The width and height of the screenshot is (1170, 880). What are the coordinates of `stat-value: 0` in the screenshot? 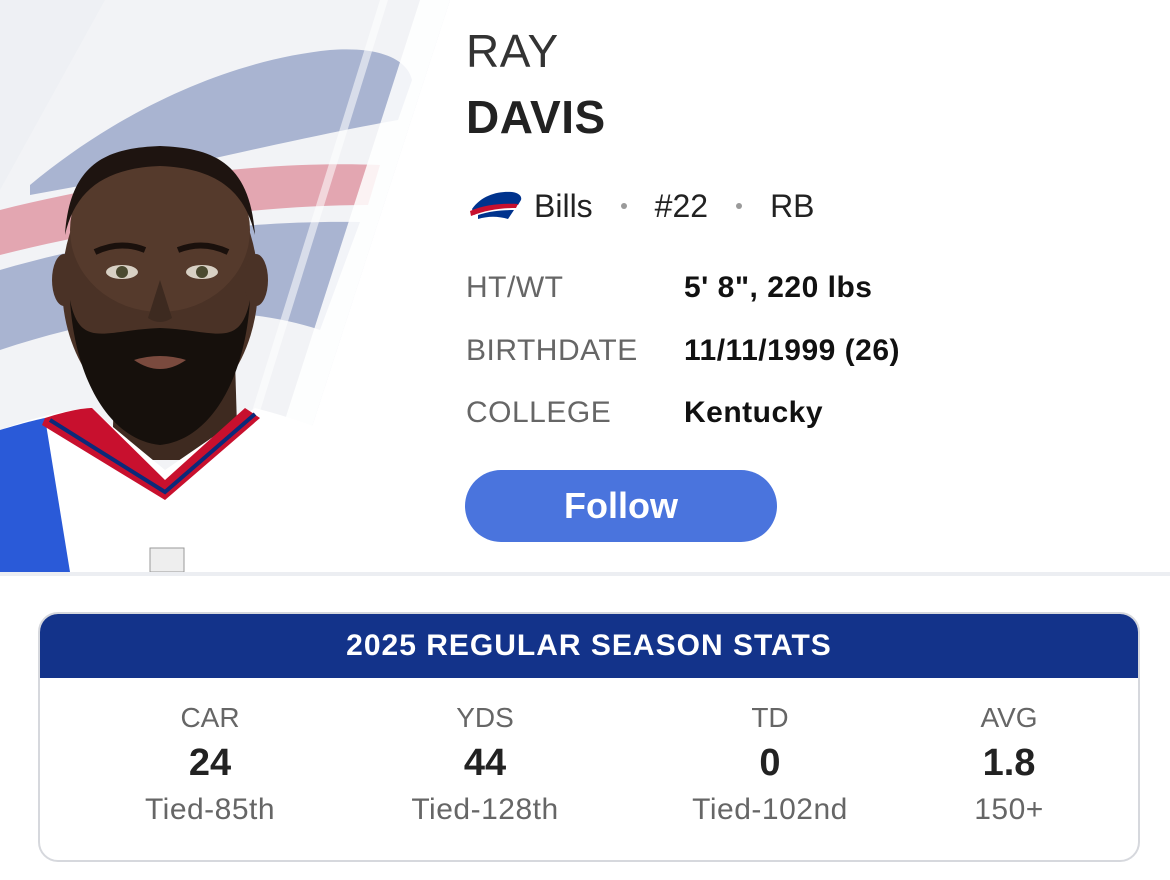 It's located at (770, 763).